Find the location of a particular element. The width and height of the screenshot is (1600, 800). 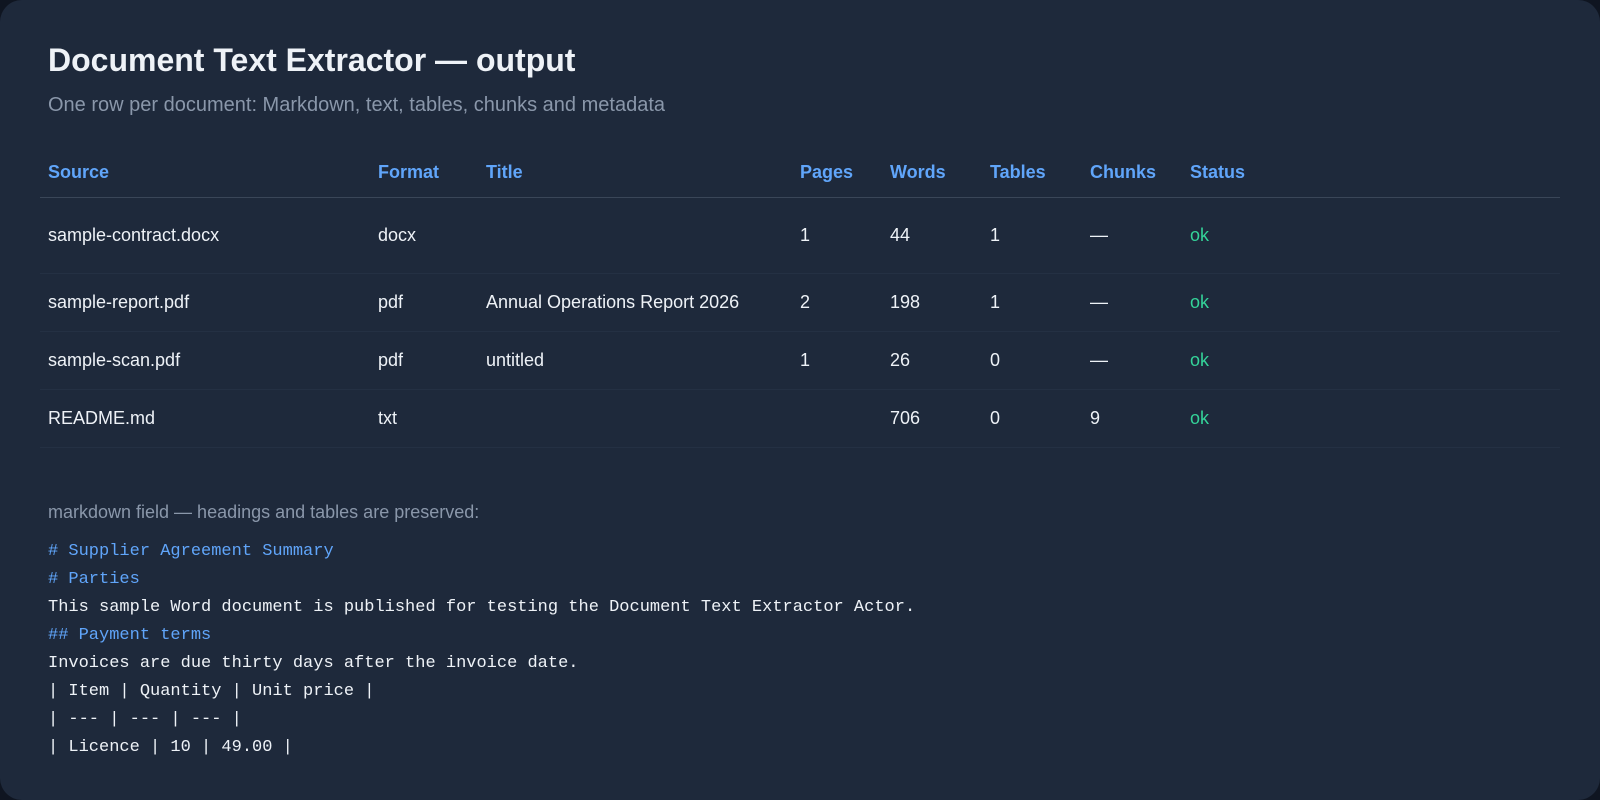

table-row: README.md txt 706 0 9 ok is located at coordinates (800, 418).